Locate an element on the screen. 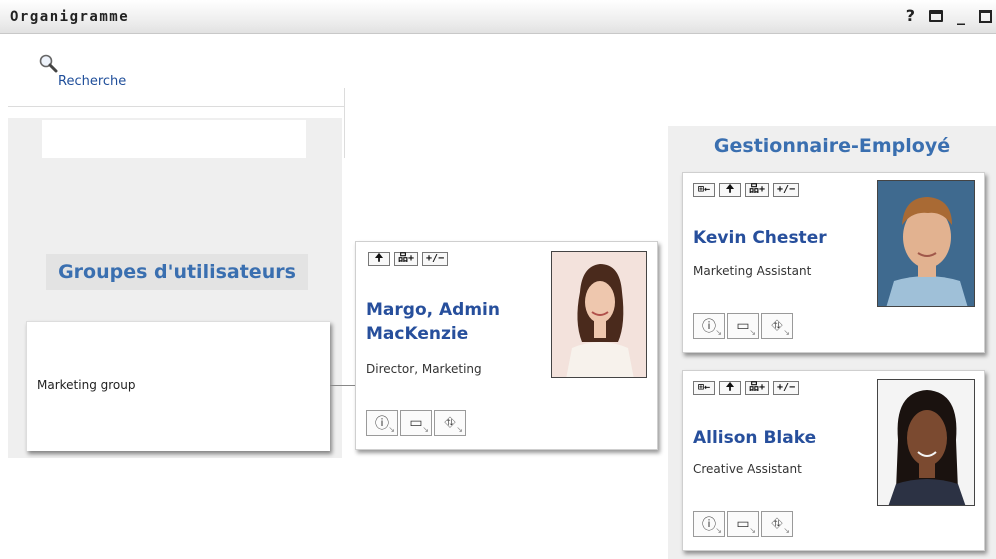 The width and height of the screenshot is (996, 559). employee-name: MacKenzie is located at coordinates (417, 334).